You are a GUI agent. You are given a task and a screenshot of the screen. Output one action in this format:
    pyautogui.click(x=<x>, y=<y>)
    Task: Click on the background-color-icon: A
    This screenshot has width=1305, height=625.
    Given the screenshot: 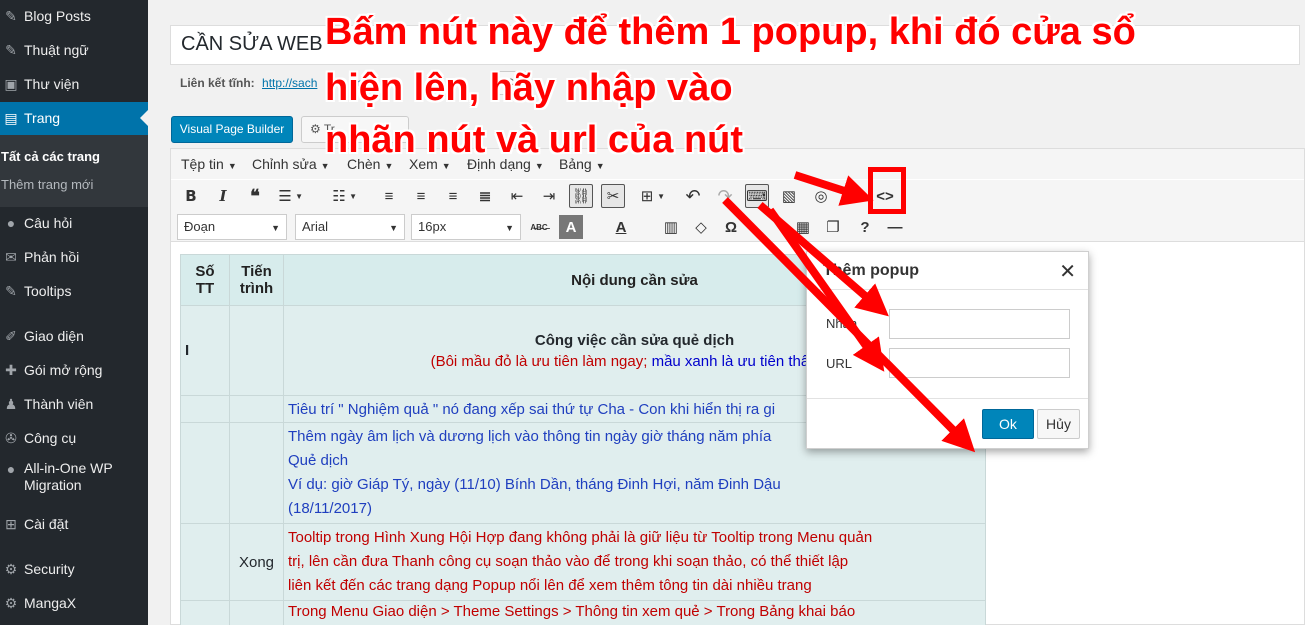 What is the action you would take?
    pyautogui.click(x=571, y=227)
    